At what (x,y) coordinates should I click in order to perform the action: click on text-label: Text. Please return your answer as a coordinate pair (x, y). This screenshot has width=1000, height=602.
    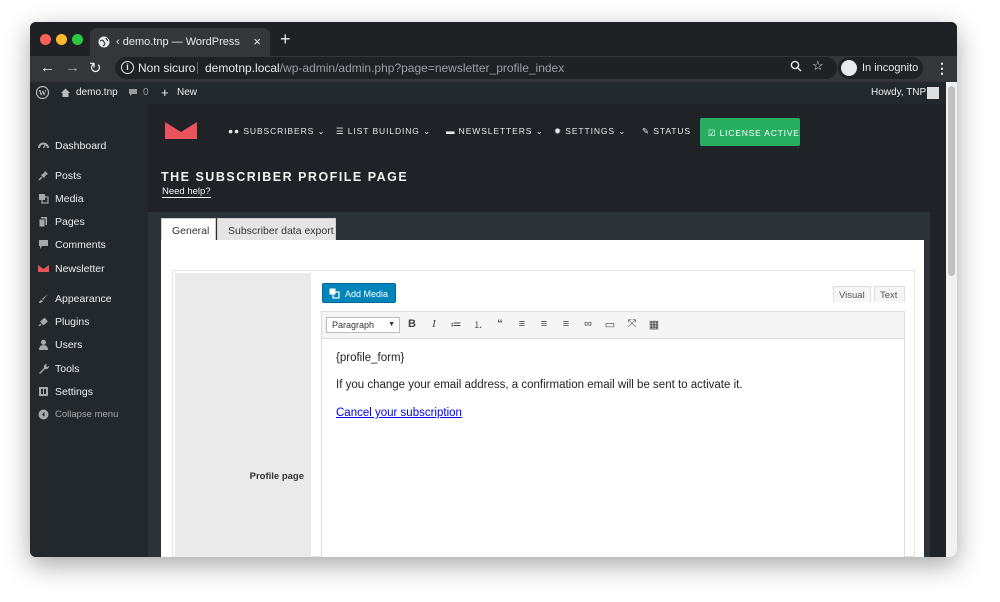
    Looking at the image, I should click on (889, 295).